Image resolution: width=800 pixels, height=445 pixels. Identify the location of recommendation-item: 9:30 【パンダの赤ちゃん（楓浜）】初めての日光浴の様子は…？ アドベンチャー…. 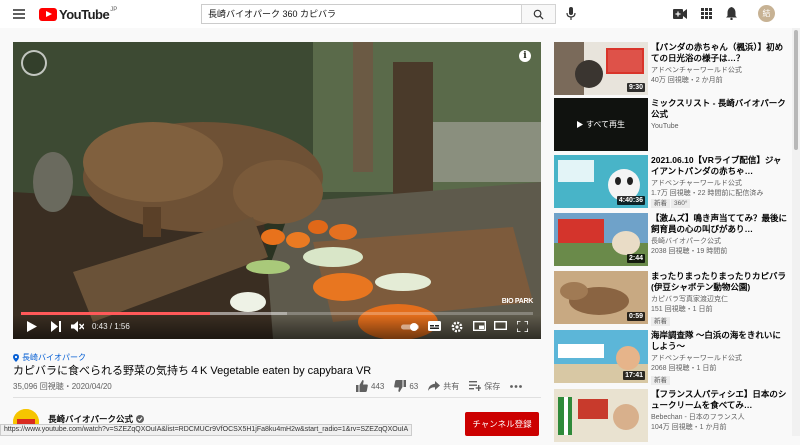
(672, 70).